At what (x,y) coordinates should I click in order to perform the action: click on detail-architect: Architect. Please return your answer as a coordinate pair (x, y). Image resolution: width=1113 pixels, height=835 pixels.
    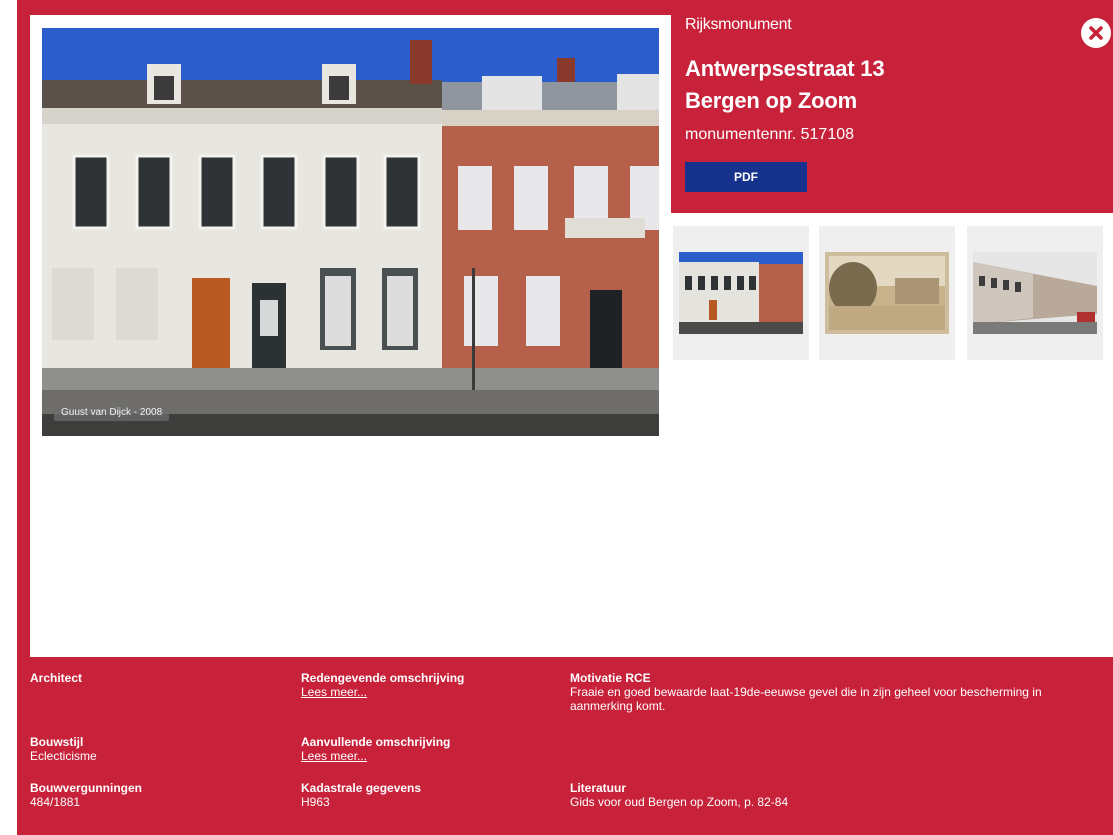
    Looking at the image, I should click on (56, 678).